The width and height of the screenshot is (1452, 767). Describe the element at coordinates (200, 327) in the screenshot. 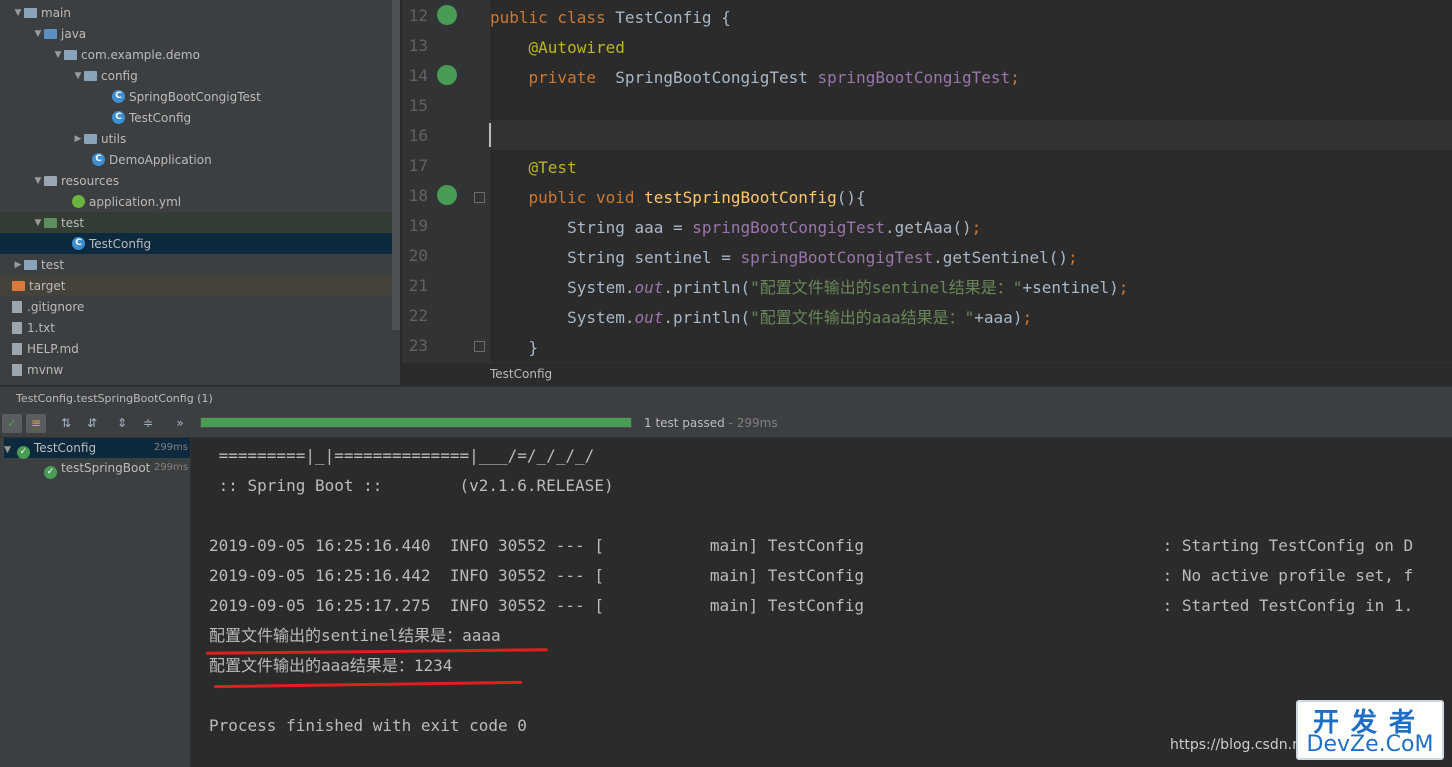

I see `tree-item-1-txt: 1.txt` at that location.